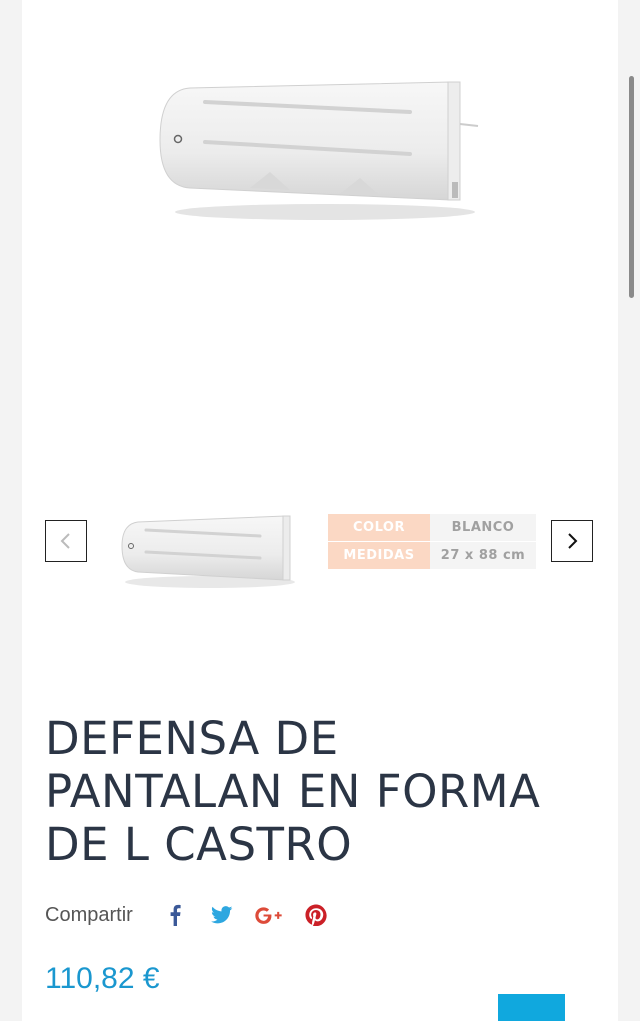  I want to click on specs-thumbnail: COLOR BLANCO MEDIDAS 27 x 88 cm, so click(432, 542).